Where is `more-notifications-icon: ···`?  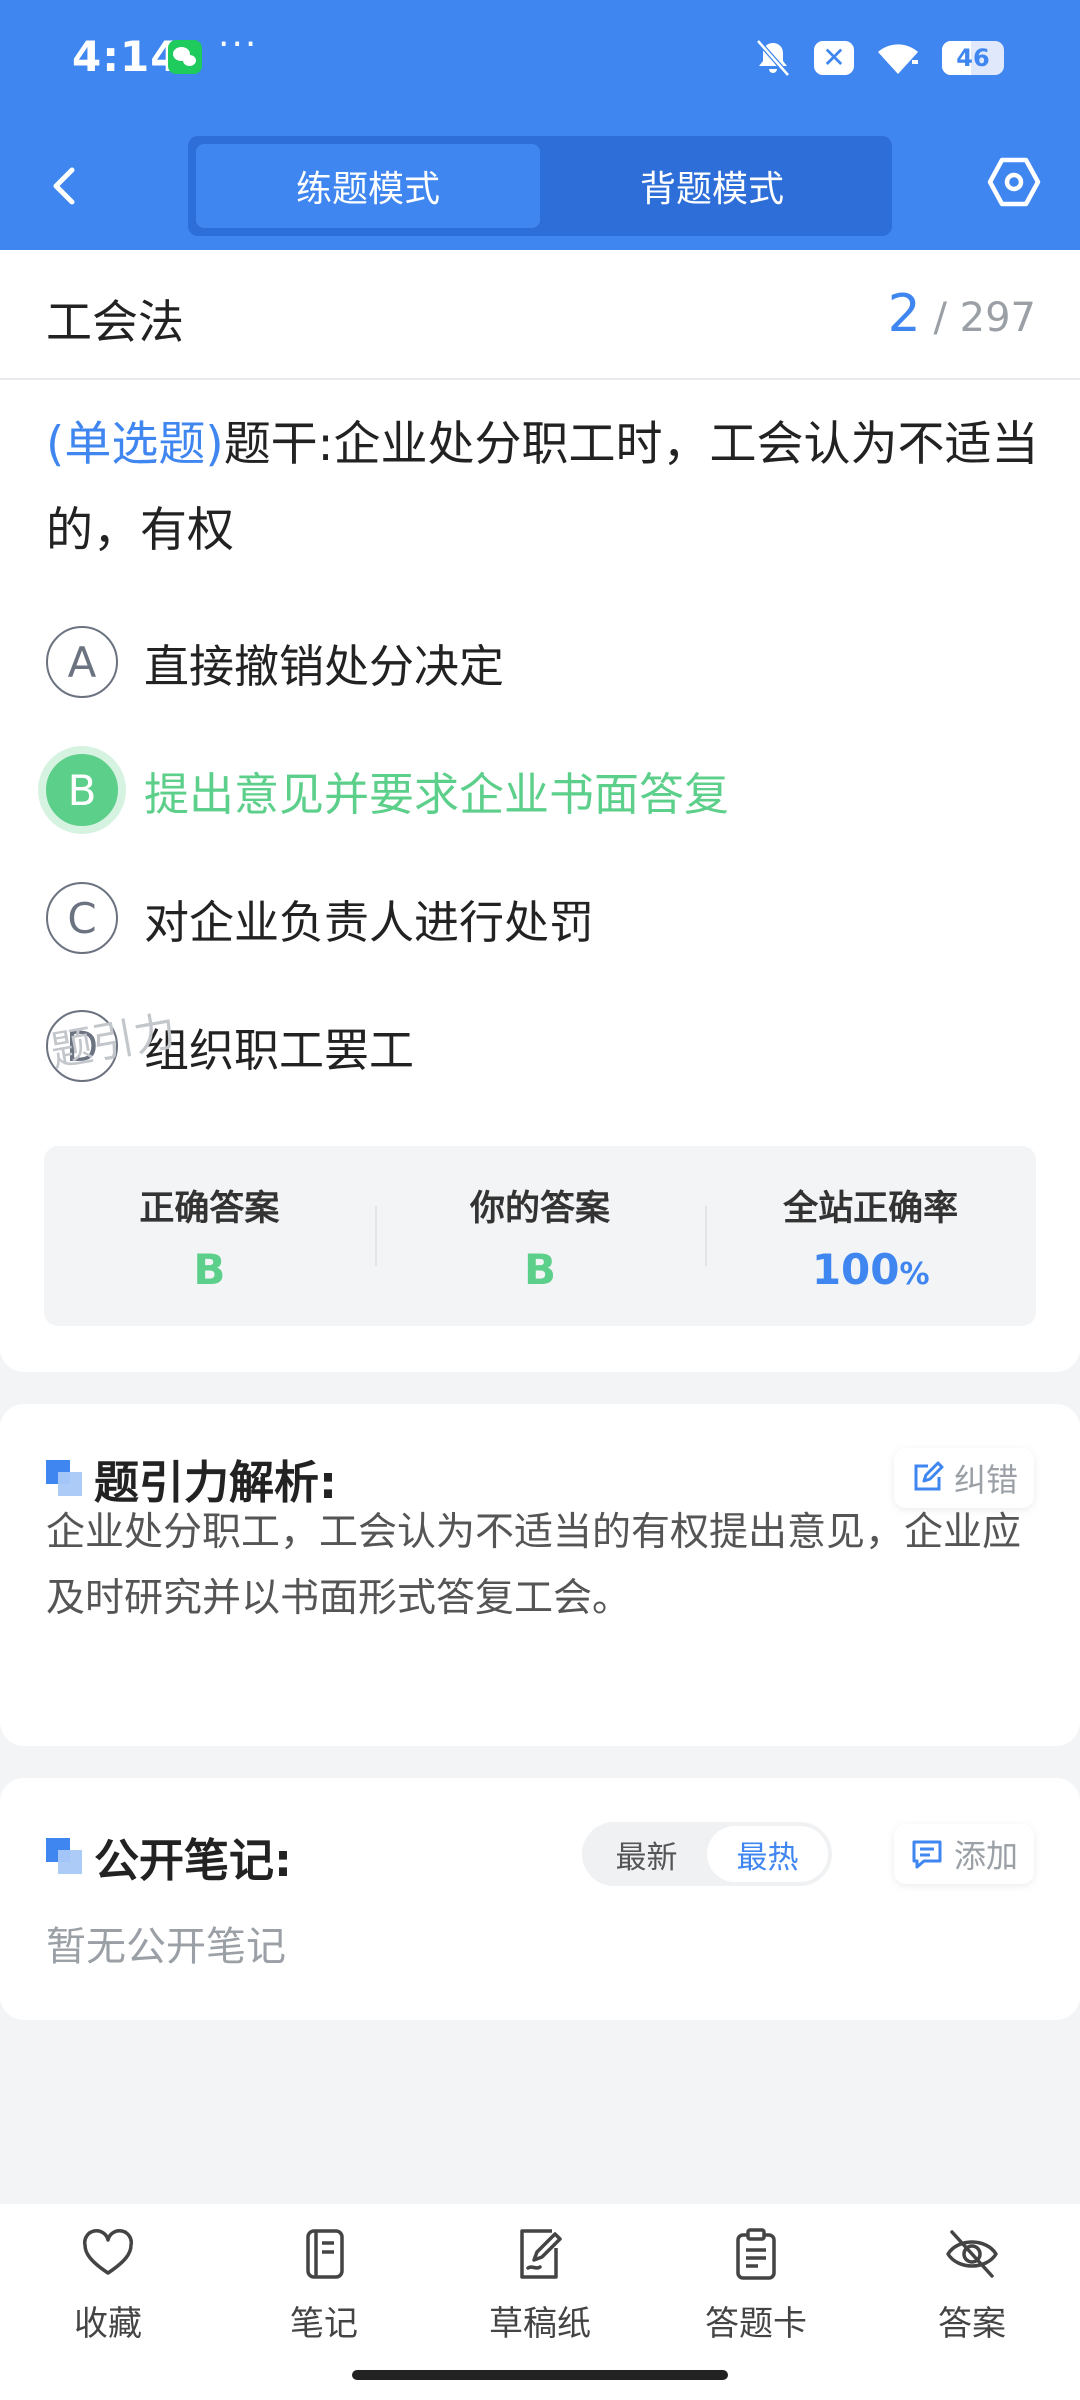 more-notifications-icon: ··· is located at coordinates (238, 44).